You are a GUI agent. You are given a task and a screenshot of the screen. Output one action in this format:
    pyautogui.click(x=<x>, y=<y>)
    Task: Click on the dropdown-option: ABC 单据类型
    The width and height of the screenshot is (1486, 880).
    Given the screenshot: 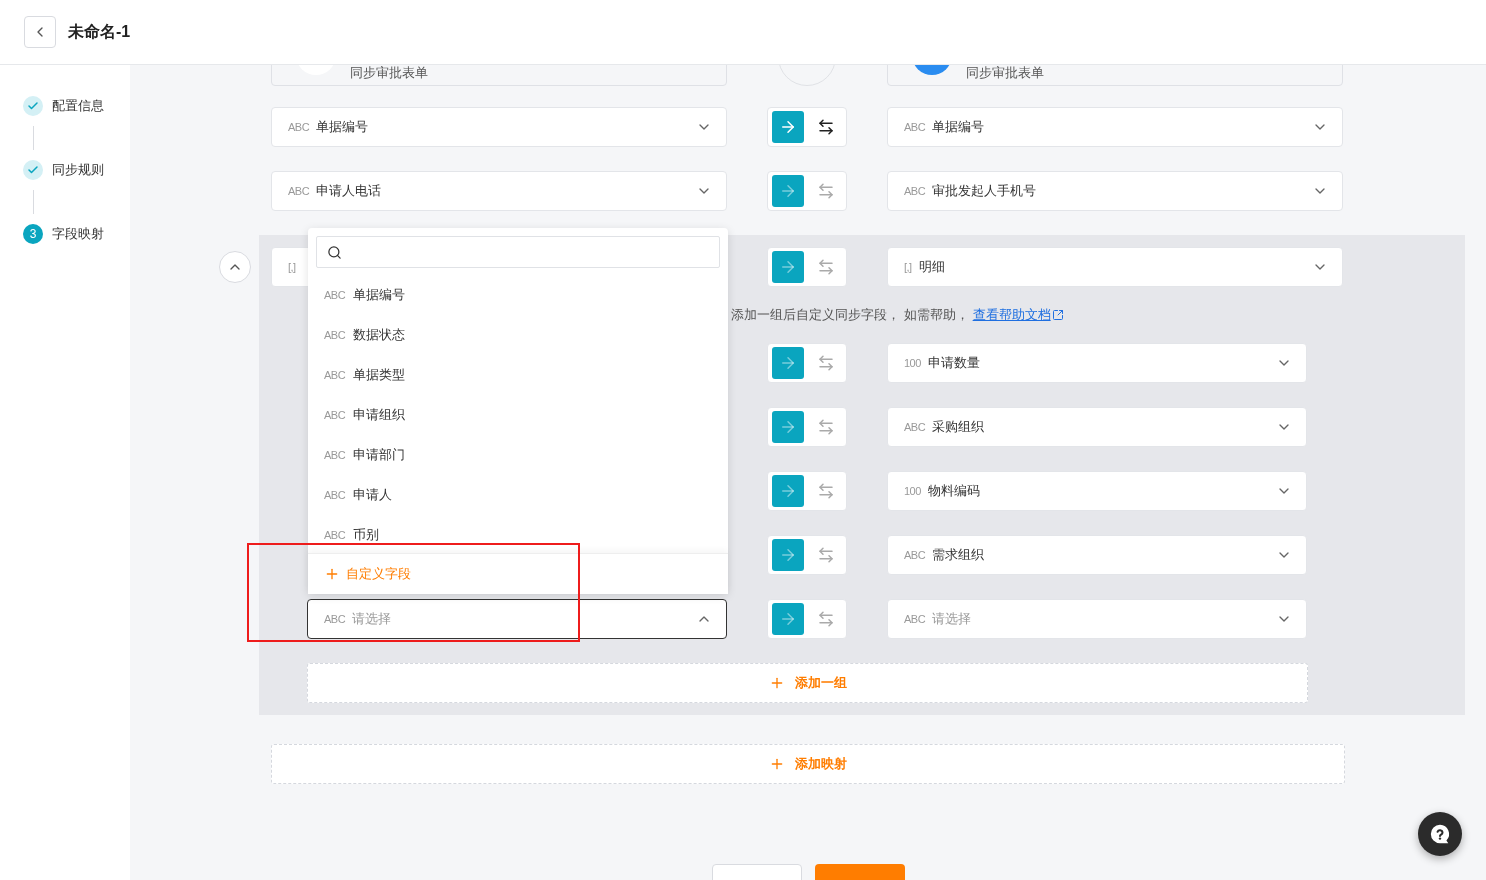 What is the action you would take?
    pyautogui.click(x=518, y=375)
    